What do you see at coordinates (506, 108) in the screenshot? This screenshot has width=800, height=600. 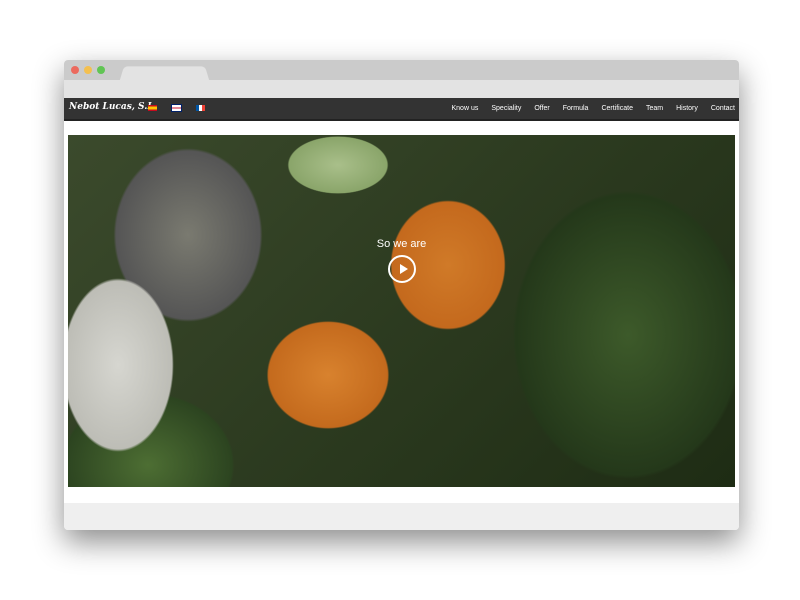 I see `menu-speciality: Speciality` at bounding box center [506, 108].